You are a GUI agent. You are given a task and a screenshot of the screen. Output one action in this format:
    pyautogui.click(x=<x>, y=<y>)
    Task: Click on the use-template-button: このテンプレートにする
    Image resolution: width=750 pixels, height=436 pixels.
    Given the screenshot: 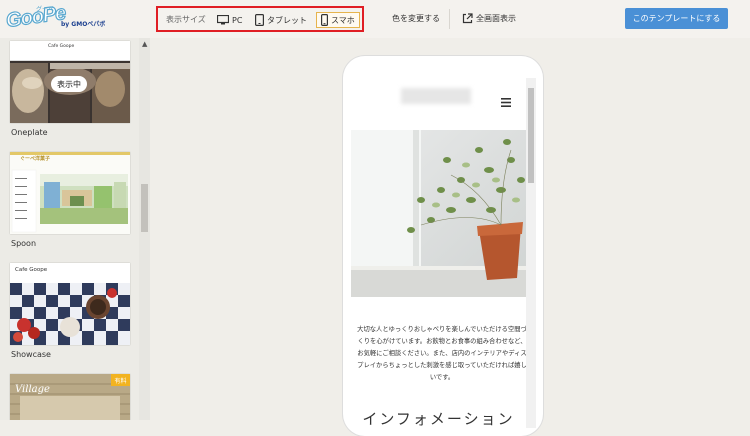 What is the action you would take?
    pyautogui.click(x=676, y=18)
    